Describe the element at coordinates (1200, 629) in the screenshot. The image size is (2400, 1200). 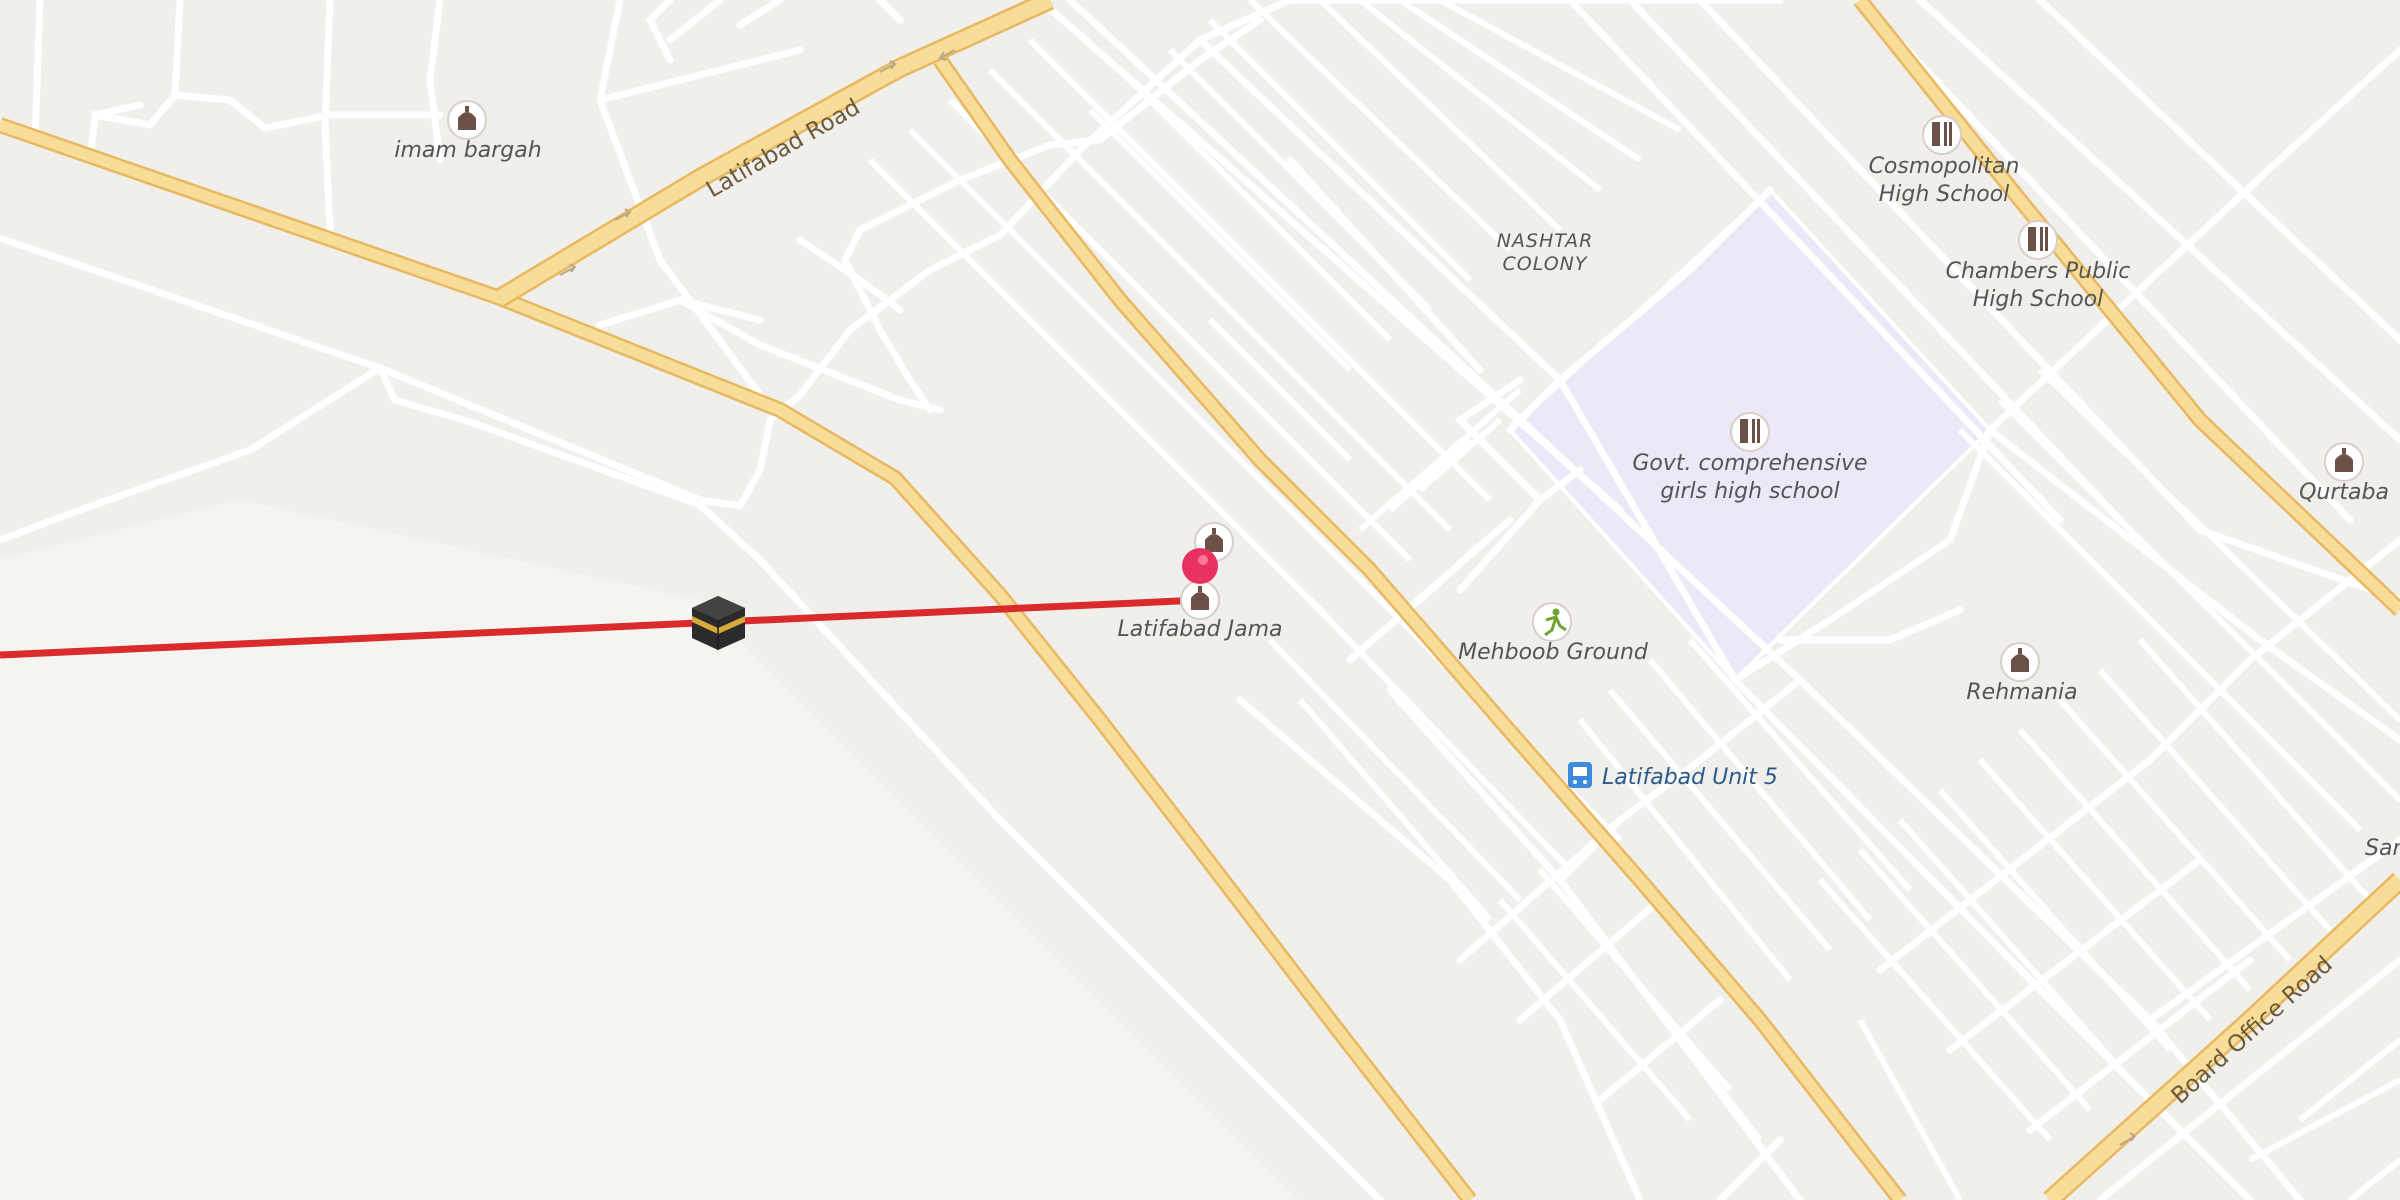
I see `poi-label: Latifabad Jama` at that location.